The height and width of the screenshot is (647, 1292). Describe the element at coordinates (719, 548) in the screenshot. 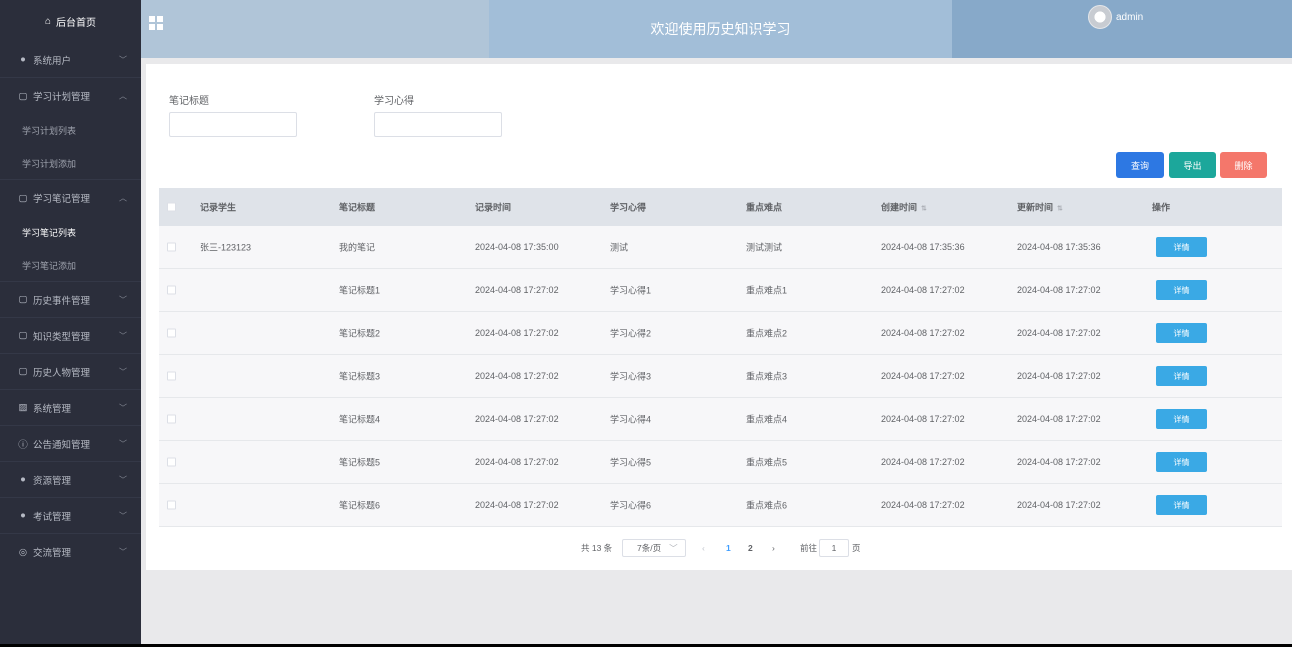

I see `pagination: 共 13 条 7条/页 ﹀ ‹ 1 2 › 前往 1 页` at that location.